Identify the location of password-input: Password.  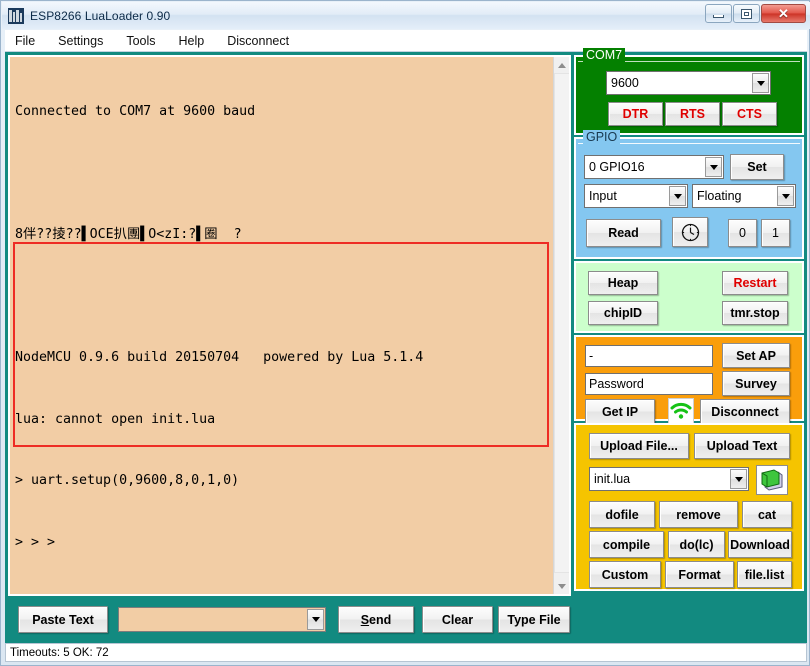
(649, 384).